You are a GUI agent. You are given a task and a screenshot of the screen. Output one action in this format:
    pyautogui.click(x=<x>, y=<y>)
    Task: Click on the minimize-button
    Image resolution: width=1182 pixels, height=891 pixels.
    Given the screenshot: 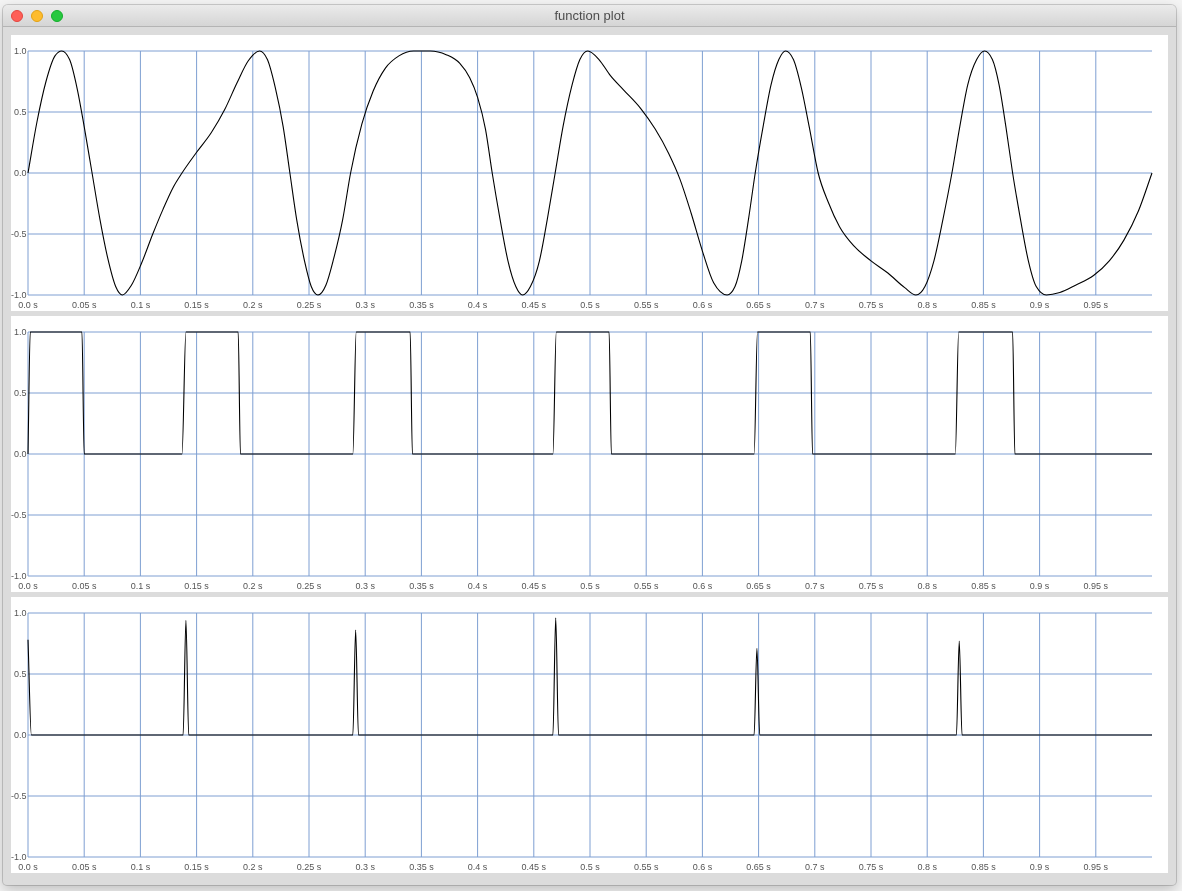 What is the action you would take?
    pyautogui.click(x=37, y=15)
    